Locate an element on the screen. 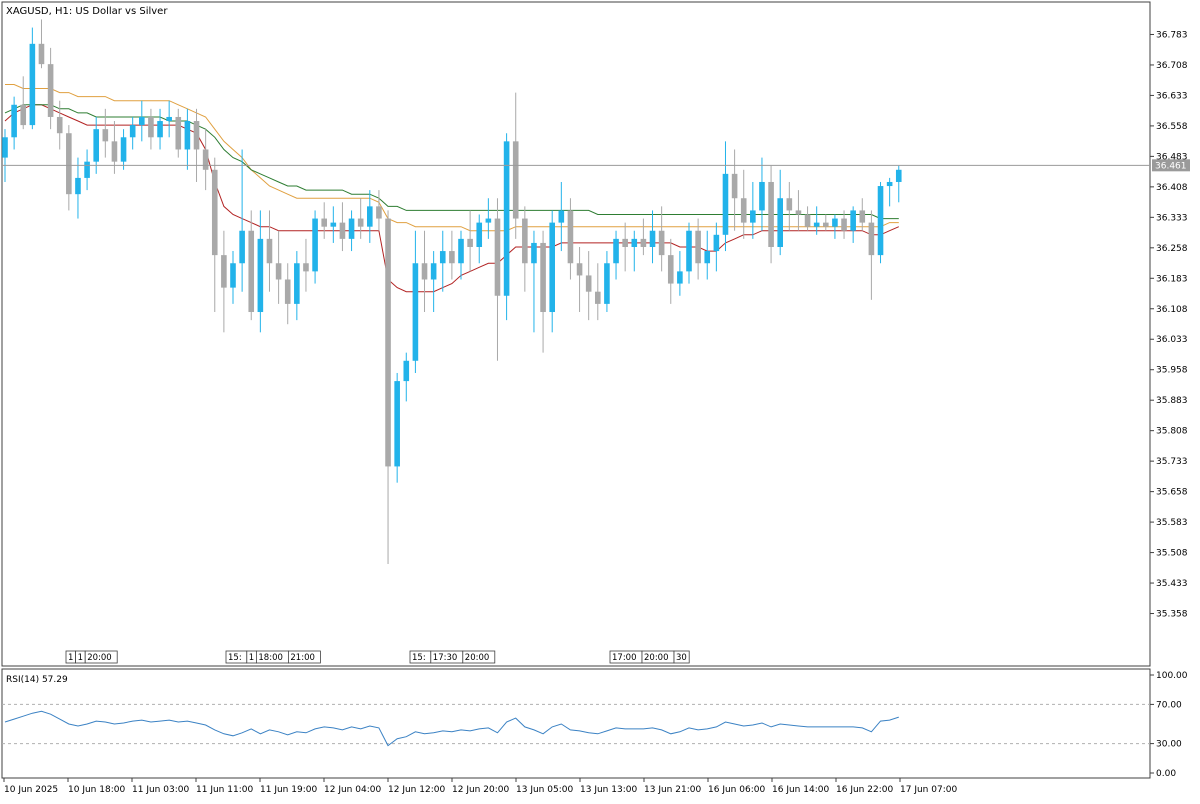 The width and height of the screenshot is (1200, 804). rsi-tick-label: 30.00 is located at coordinates (1169, 745).